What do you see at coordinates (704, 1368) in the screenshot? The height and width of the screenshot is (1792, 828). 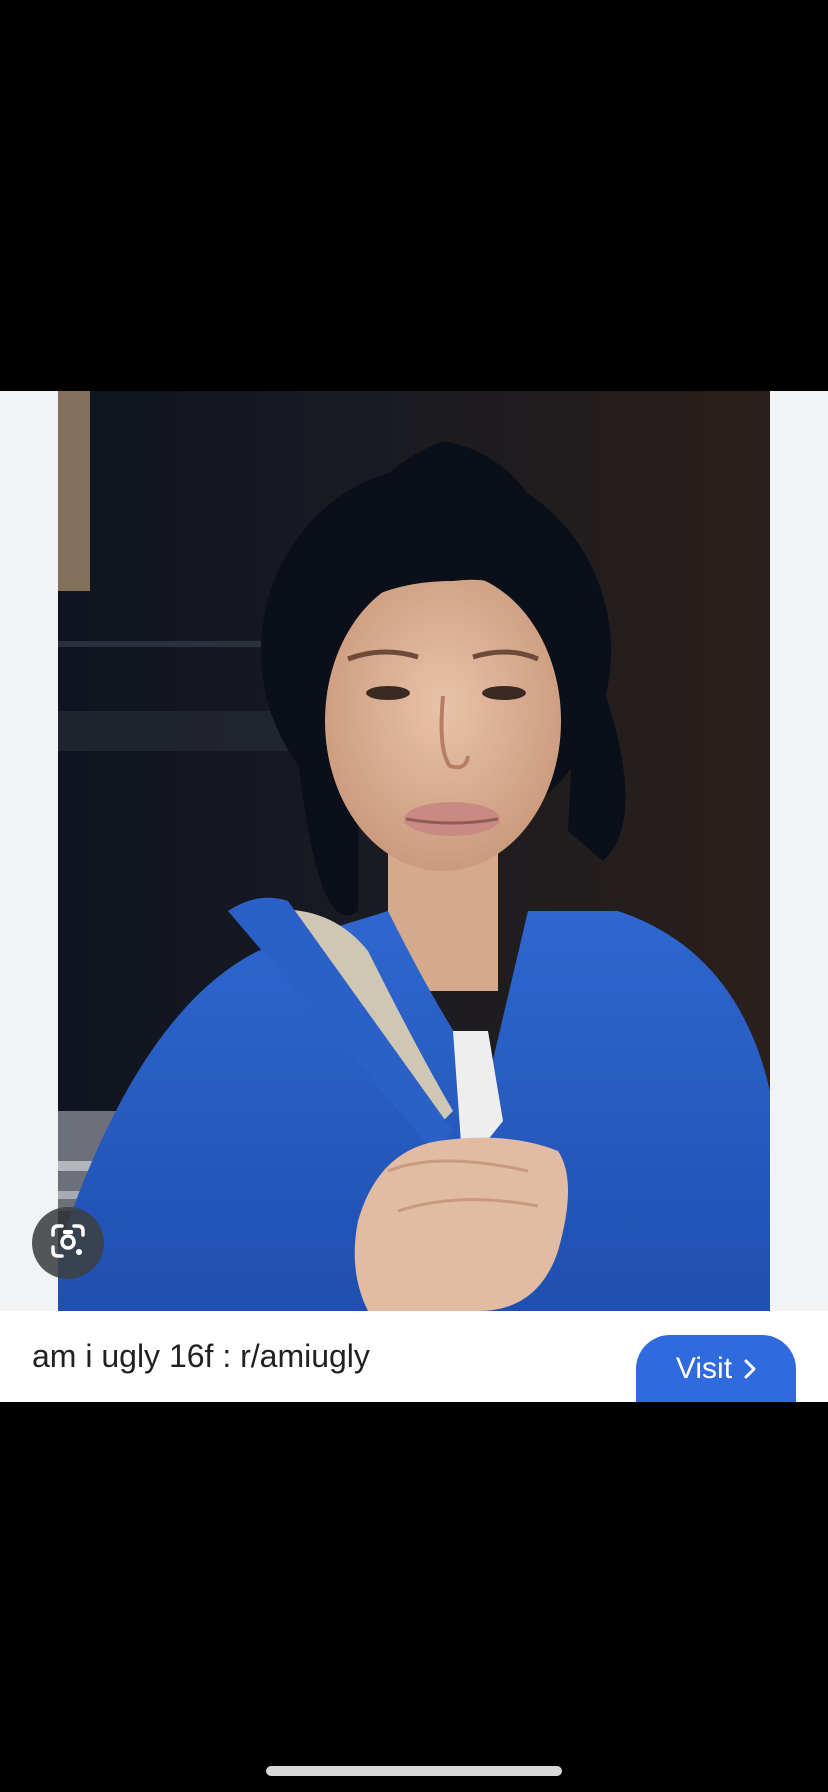 I see `visit-button-label: Visit` at bounding box center [704, 1368].